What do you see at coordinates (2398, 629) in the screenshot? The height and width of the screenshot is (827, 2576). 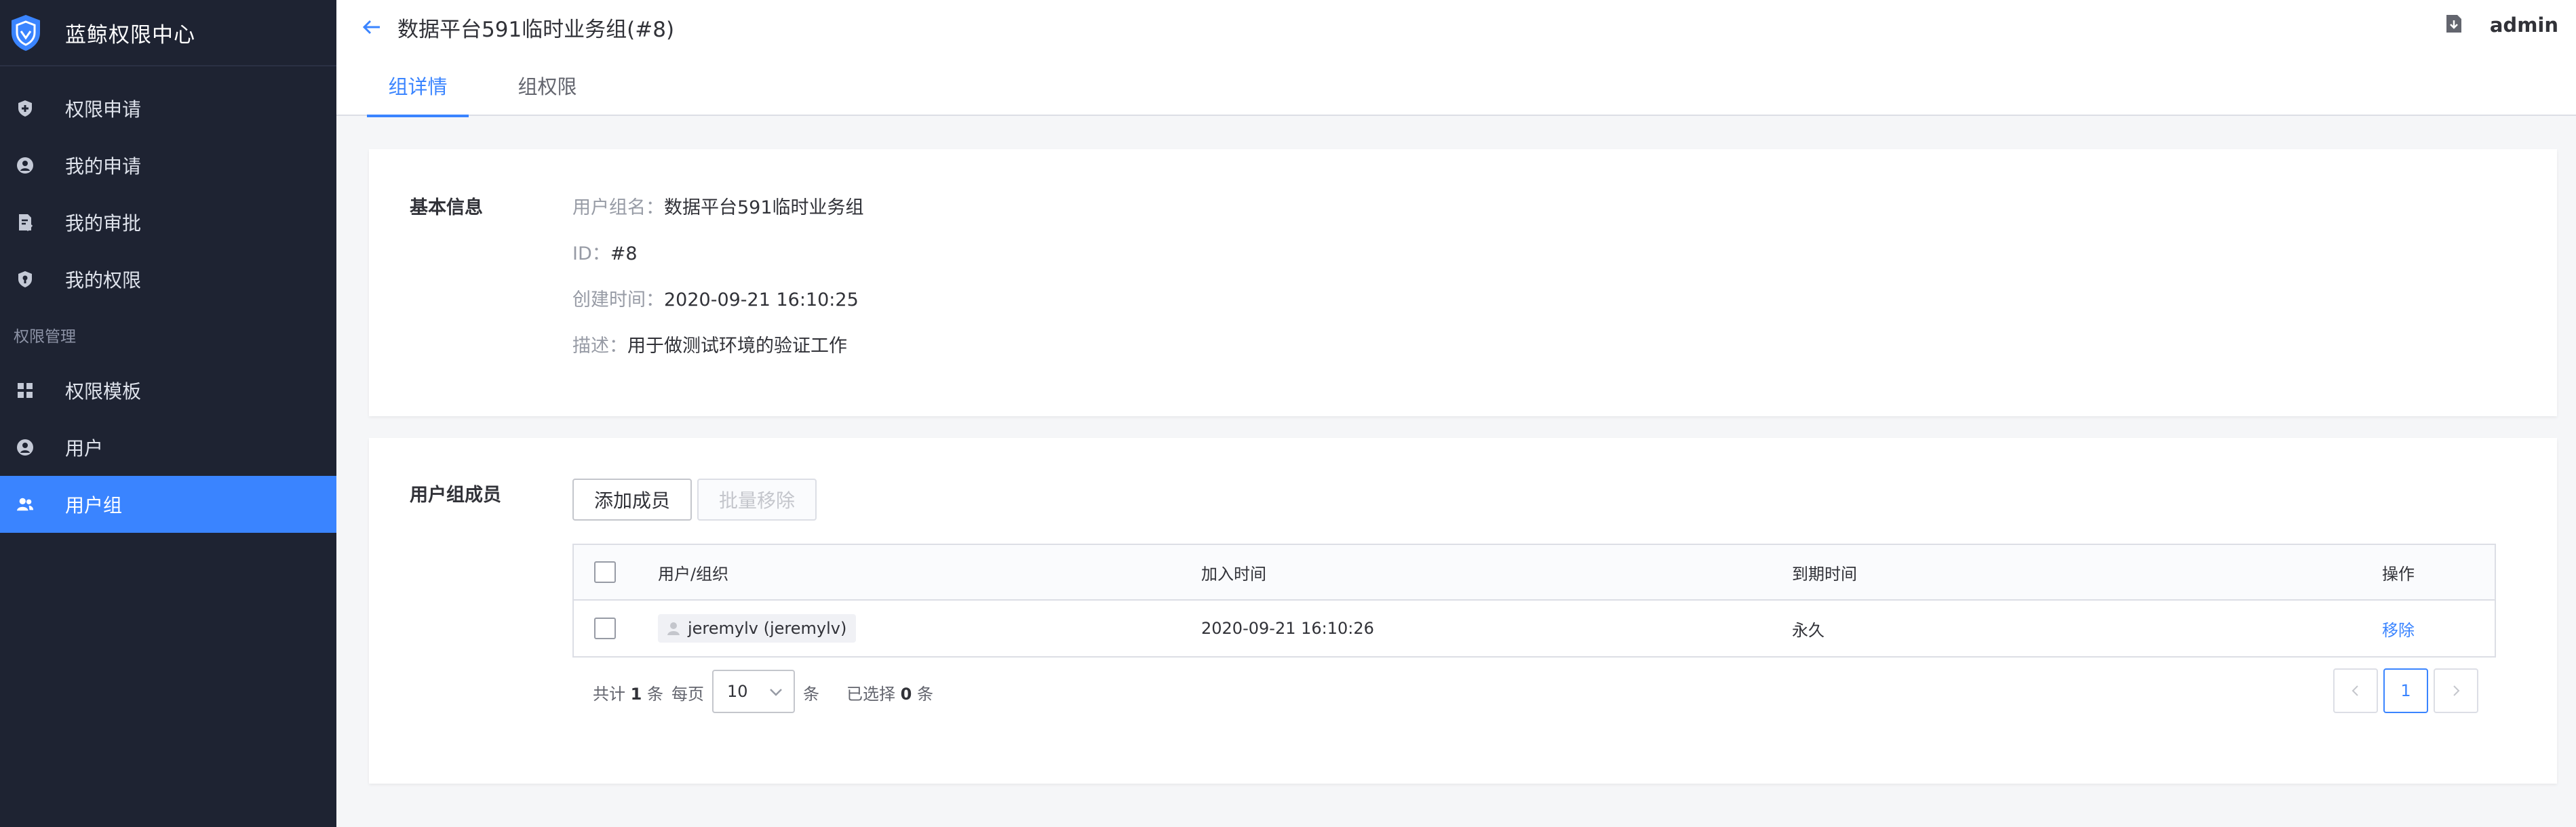 I see `remove-link: 移除` at bounding box center [2398, 629].